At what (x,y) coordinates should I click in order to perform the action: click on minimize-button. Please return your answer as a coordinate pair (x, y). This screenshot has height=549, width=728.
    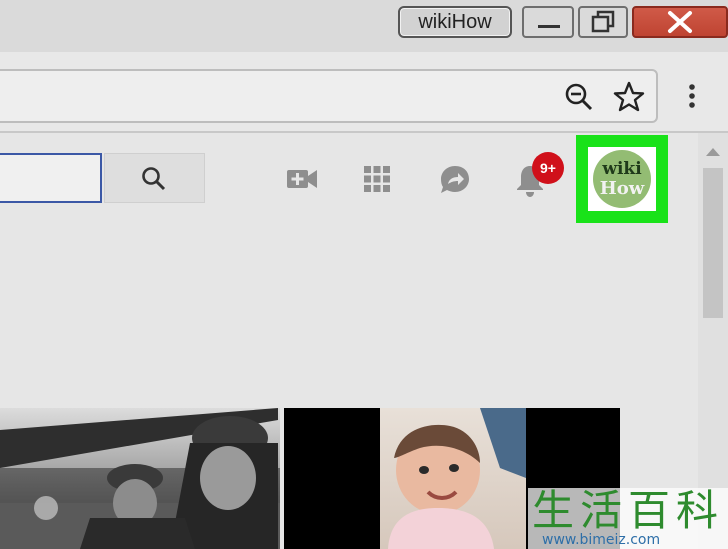
    Looking at the image, I should click on (548, 22).